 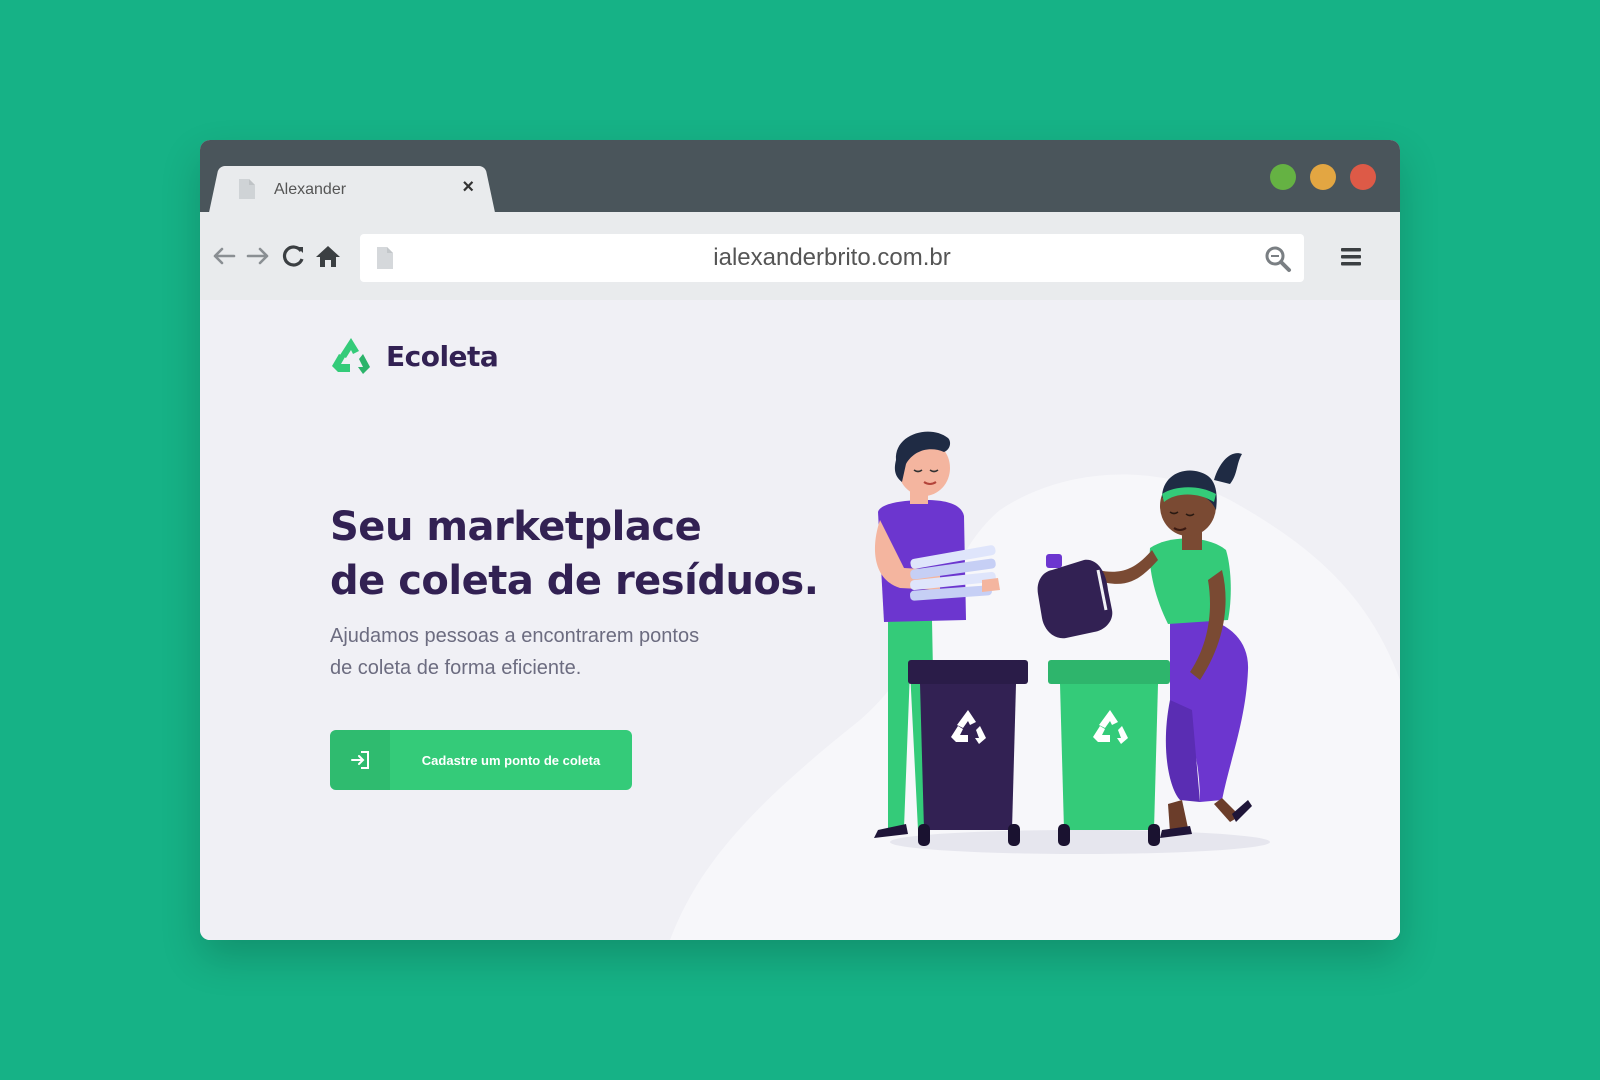 I want to click on page-headline: Seu marketplace de coleta de resíduos., so click(x=590, y=554).